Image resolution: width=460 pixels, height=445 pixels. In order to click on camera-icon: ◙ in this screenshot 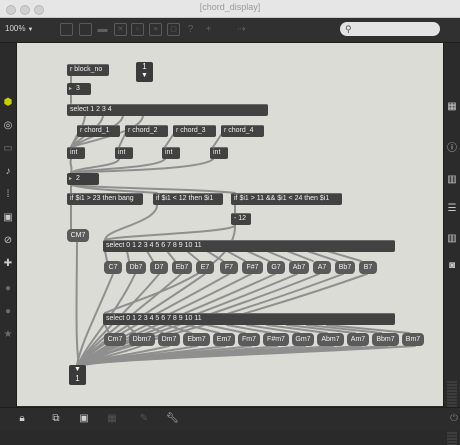, I will do `click(452, 266)`.